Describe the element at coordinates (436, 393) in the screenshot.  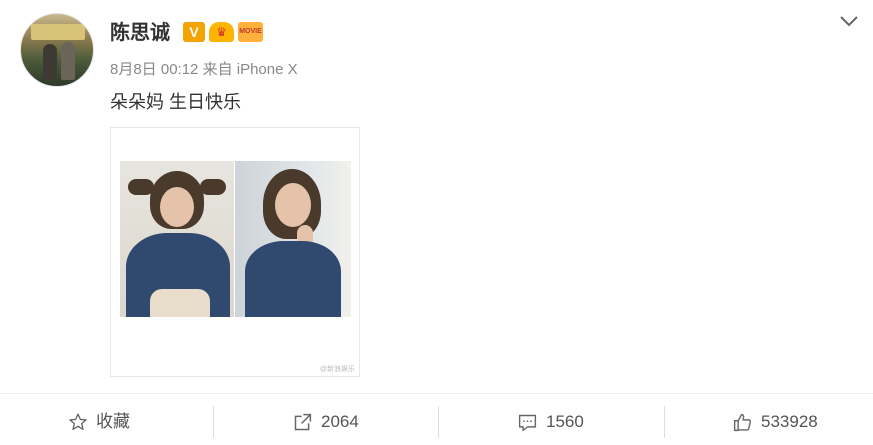
I see `action-bar-divider` at that location.